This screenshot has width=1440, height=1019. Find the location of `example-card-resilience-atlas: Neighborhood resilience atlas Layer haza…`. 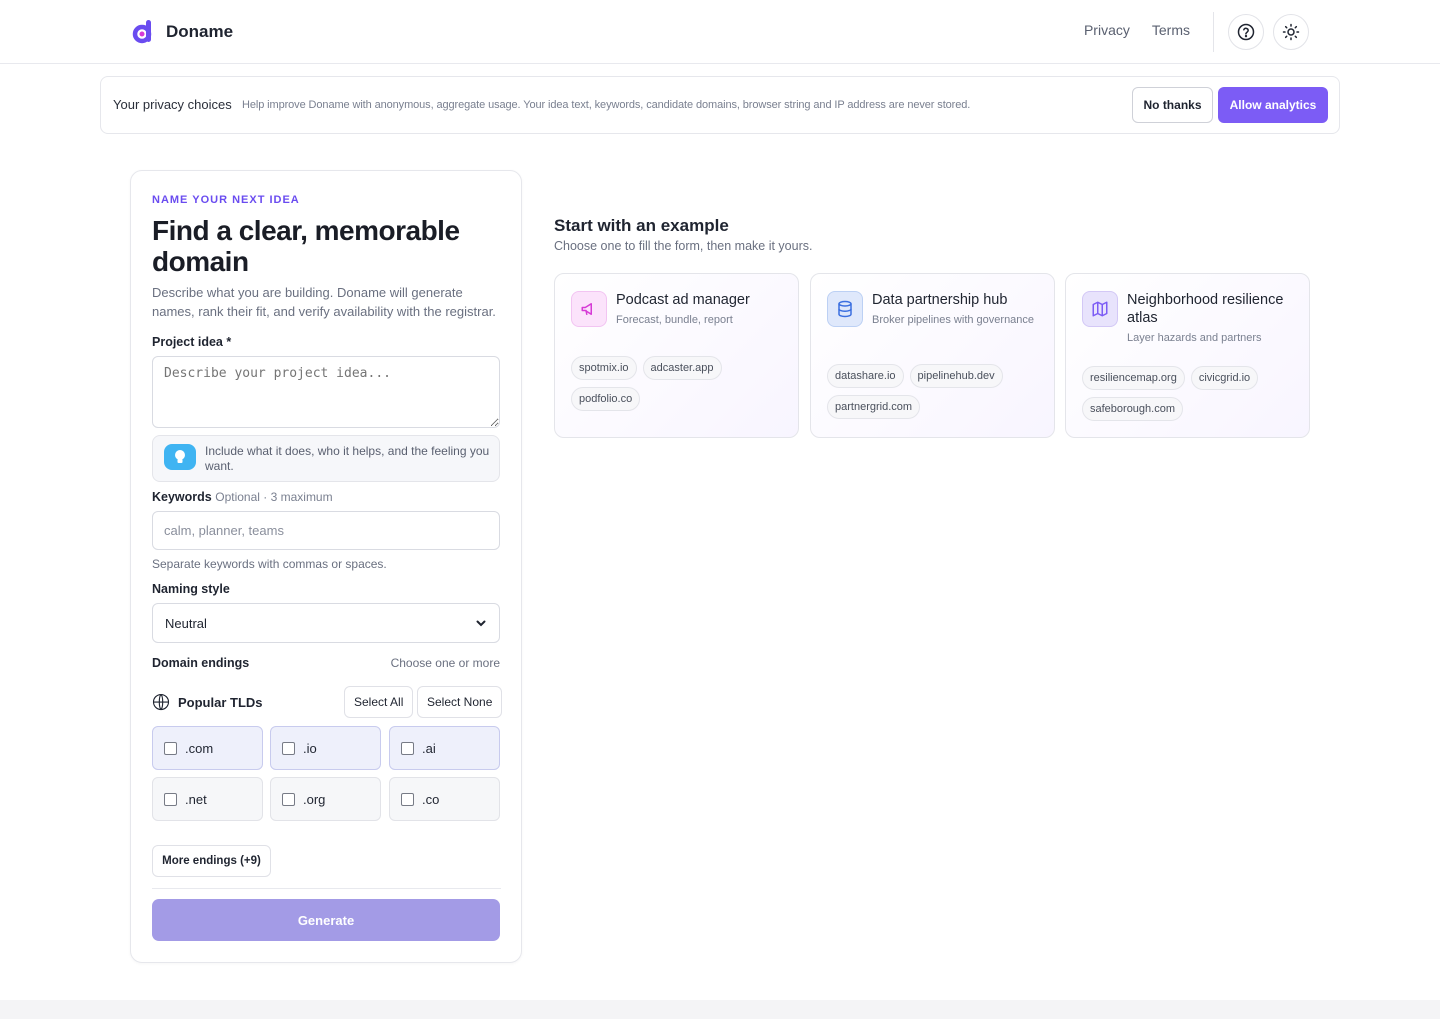

example-card-resilience-atlas: Neighborhood resilience atlas Layer haza… is located at coordinates (1187, 355).